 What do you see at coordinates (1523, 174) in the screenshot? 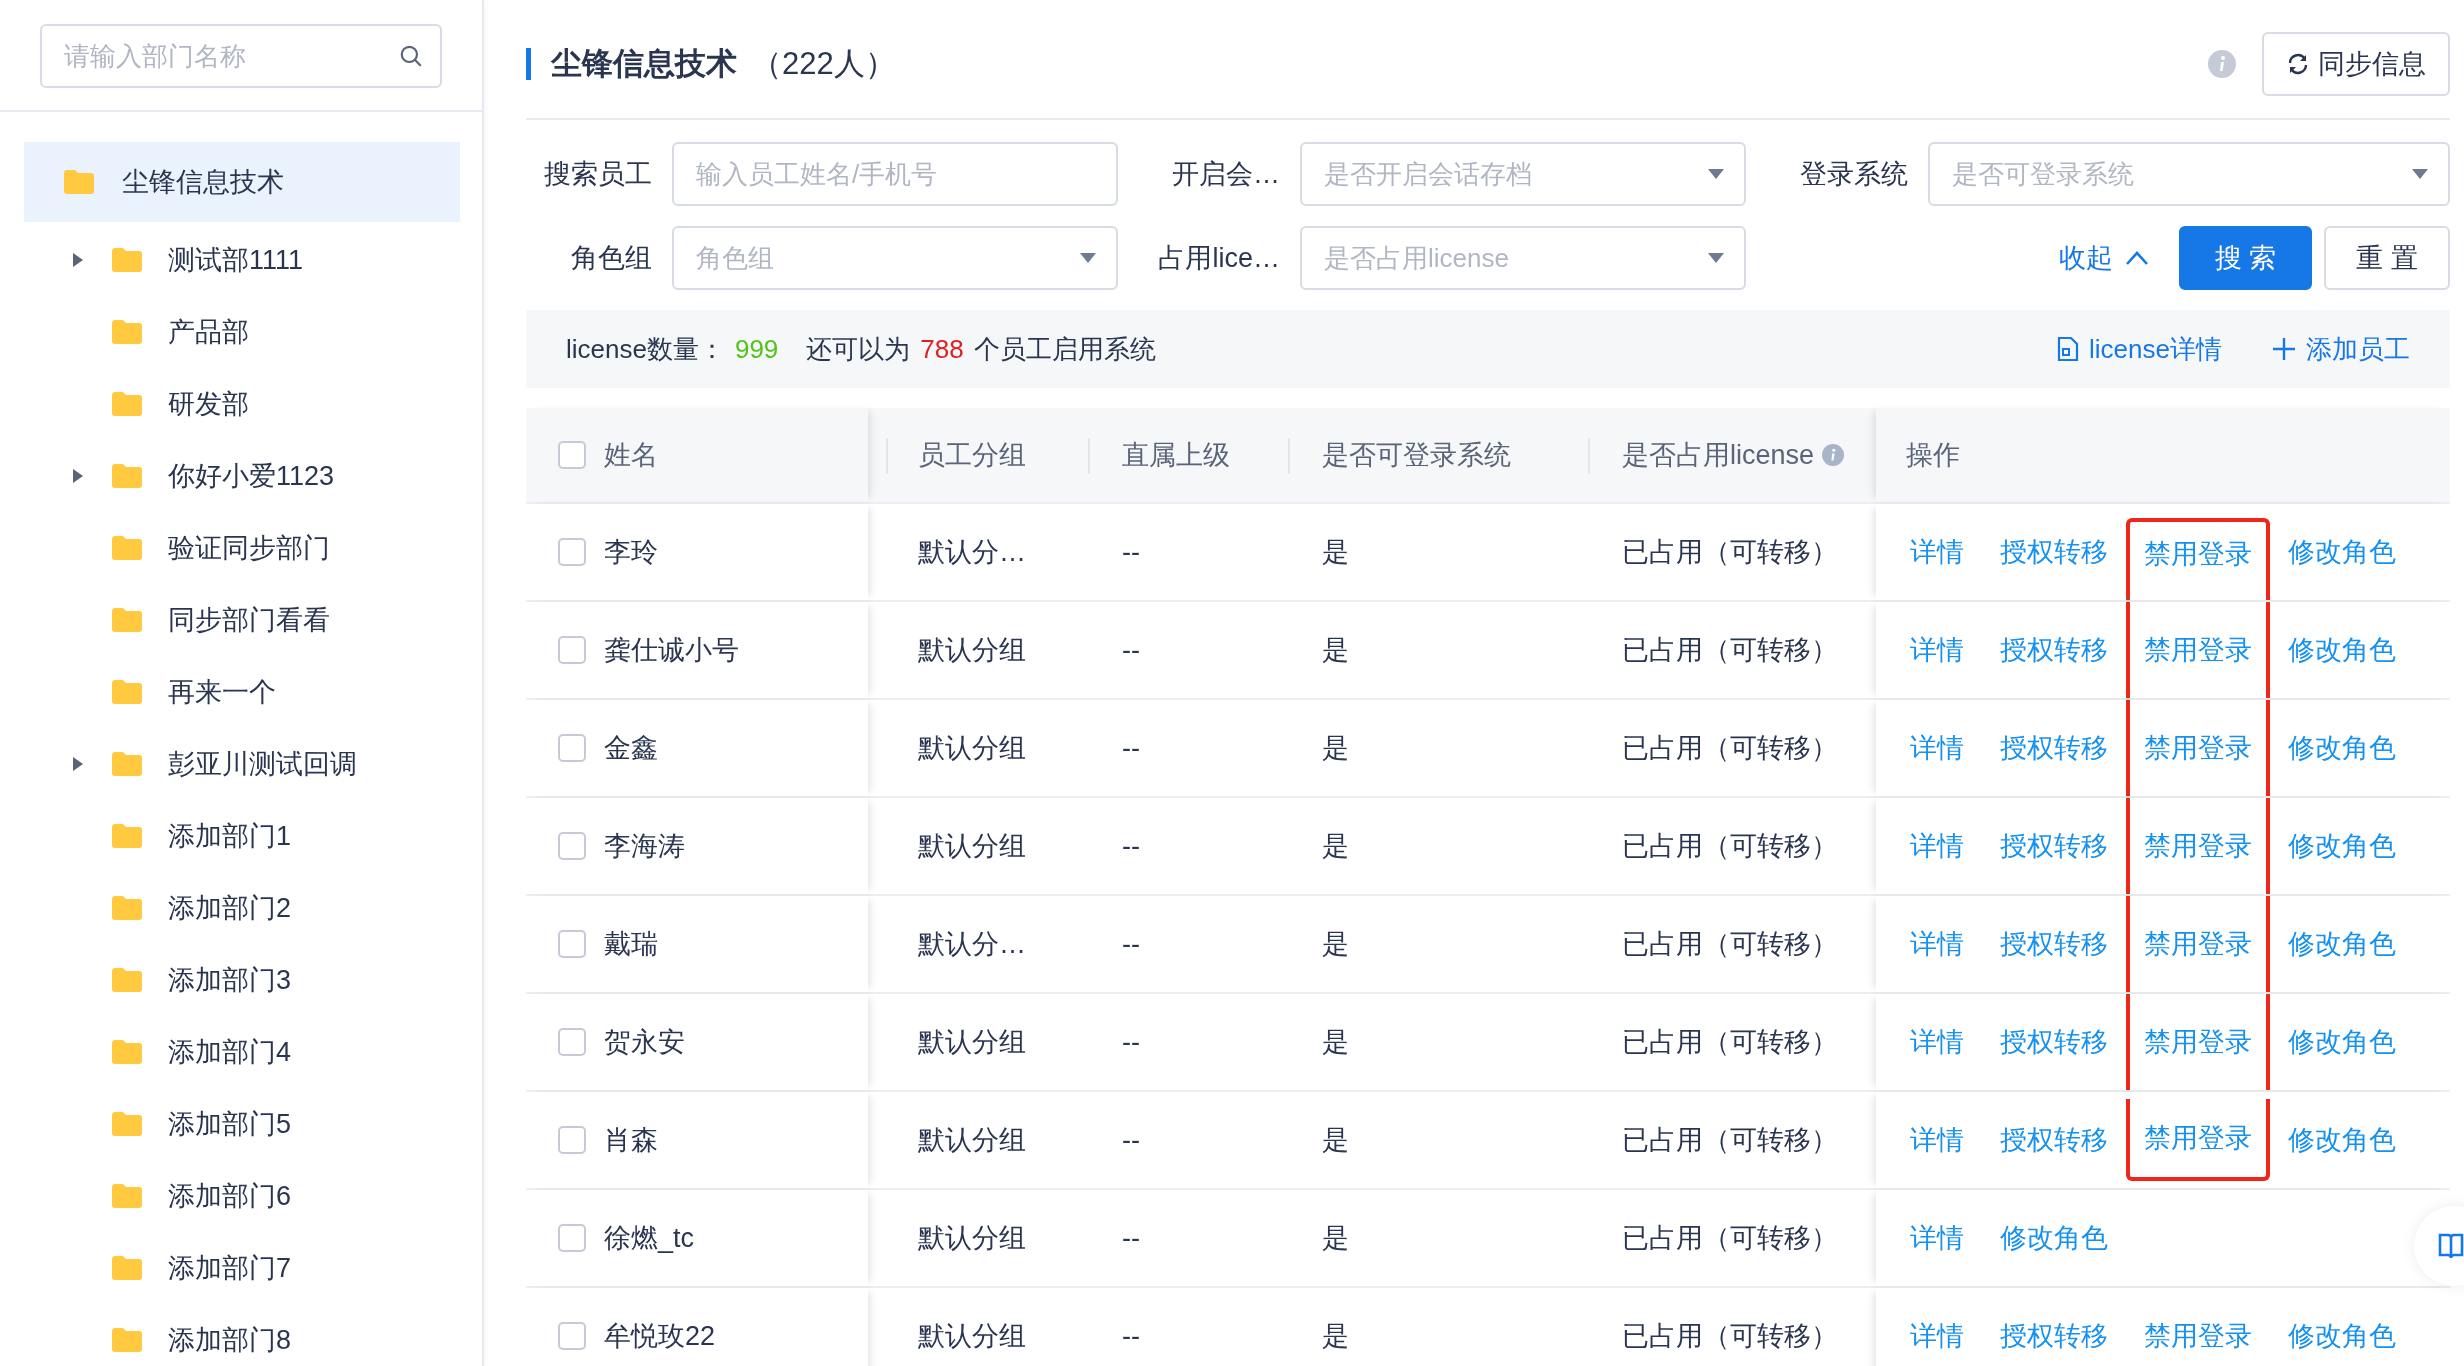
I see `filter-select: 是否开启会话存档` at bounding box center [1523, 174].